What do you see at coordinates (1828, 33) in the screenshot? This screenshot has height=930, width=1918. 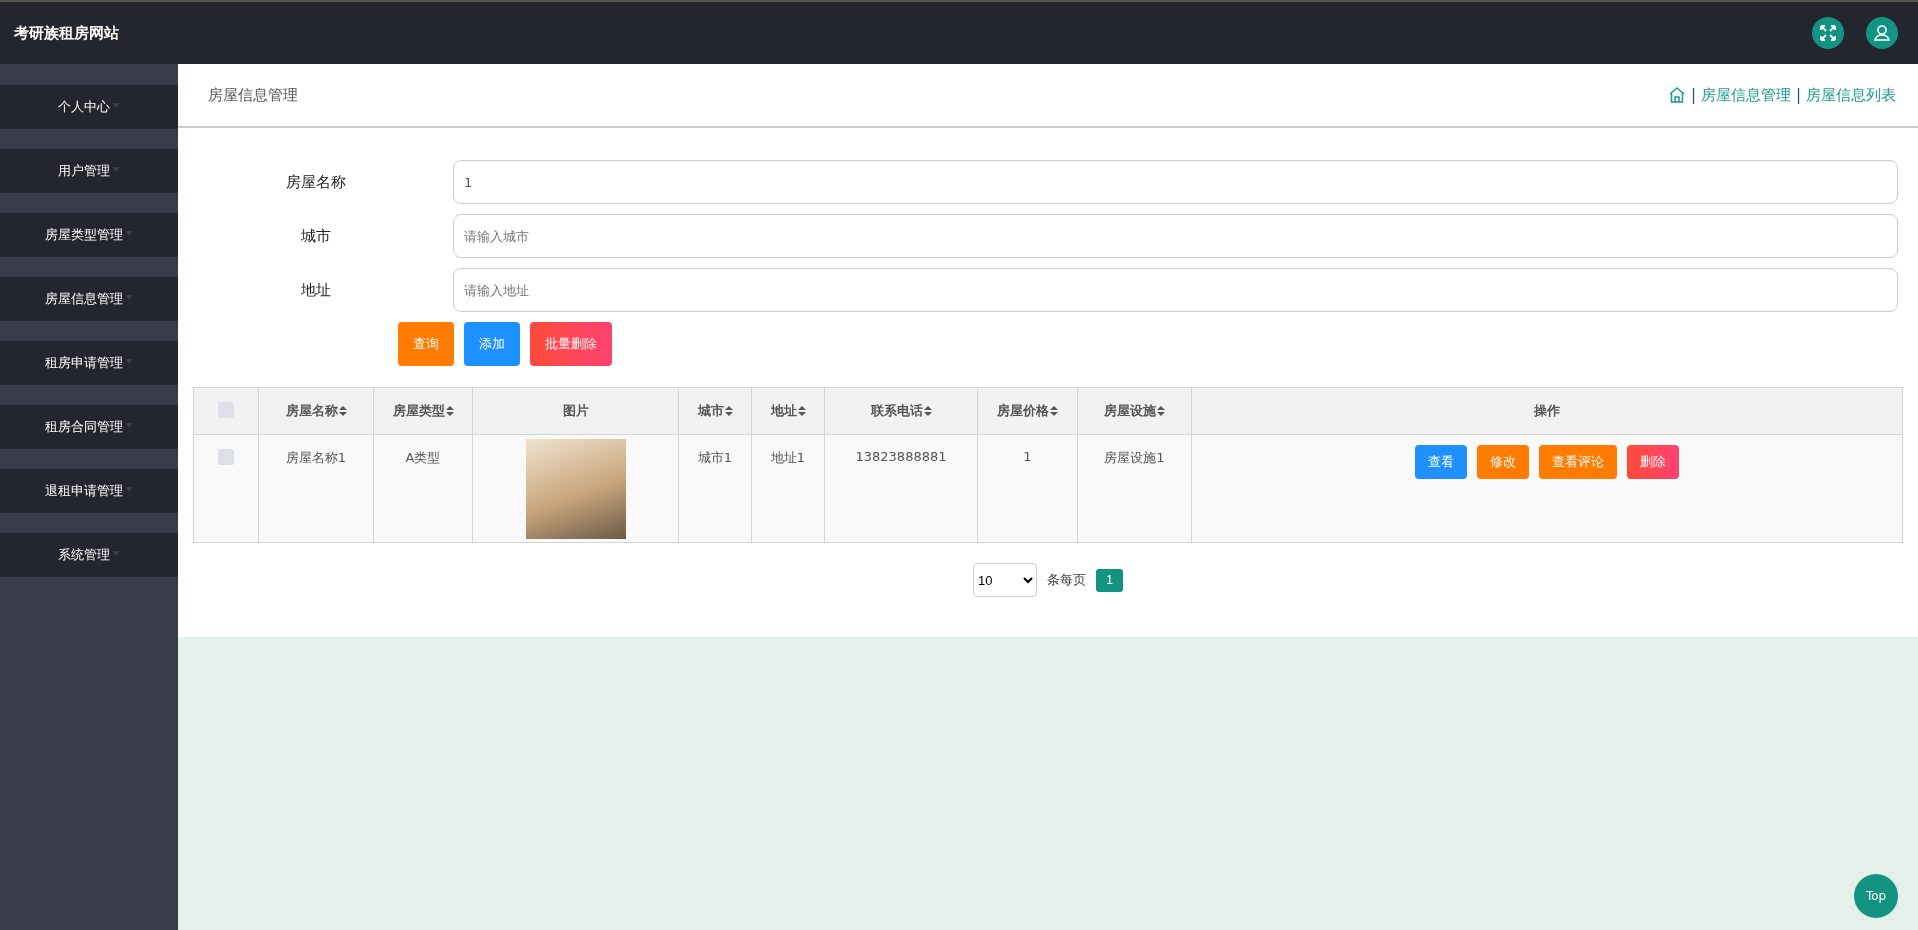 I see `fullscreen-icon` at bounding box center [1828, 33].